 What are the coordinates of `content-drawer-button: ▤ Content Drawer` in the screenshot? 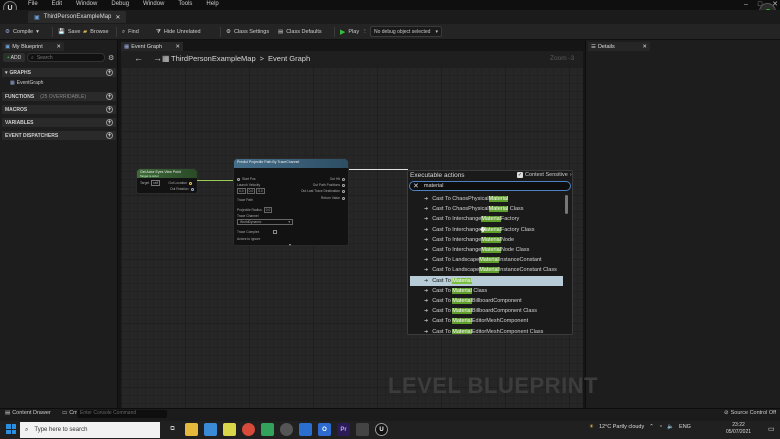 It's located at (28, 413).